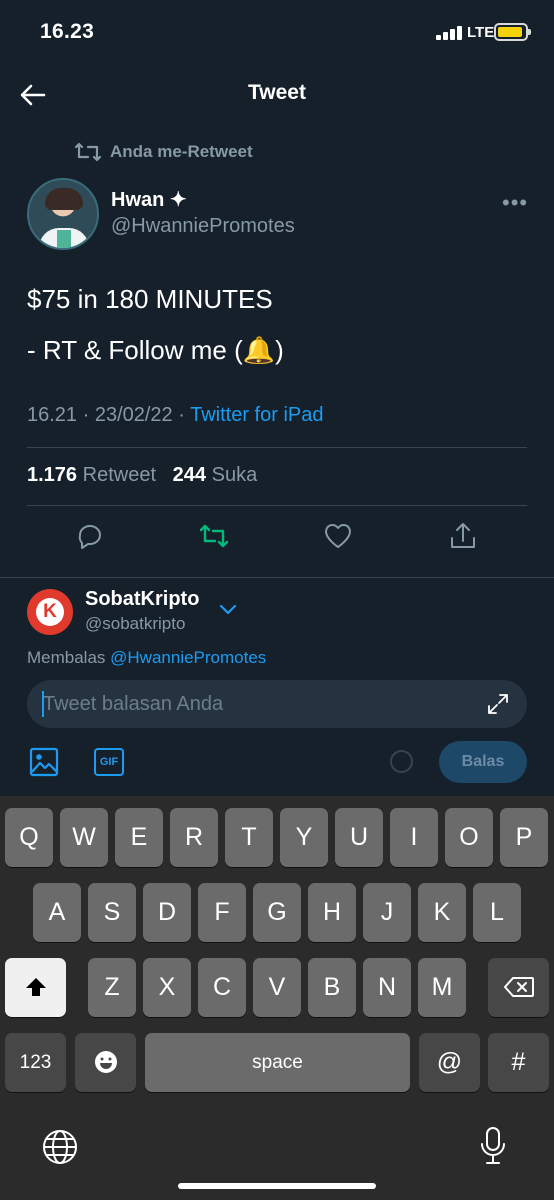  I want to click on avatar-letter: K, so click(50, 612).